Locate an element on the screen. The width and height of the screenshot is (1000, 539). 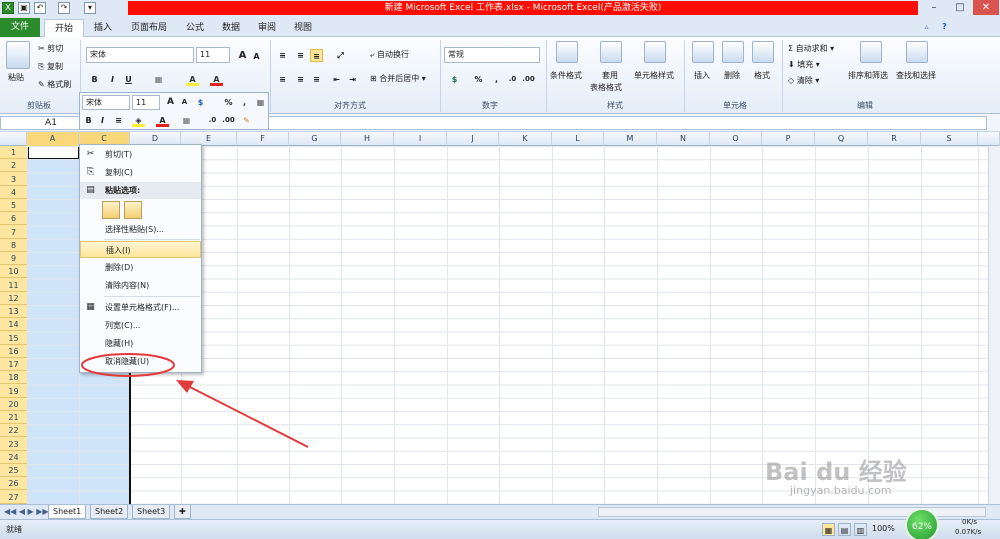
normal-view-icon: ▦ is located at coordinates (828, 529).